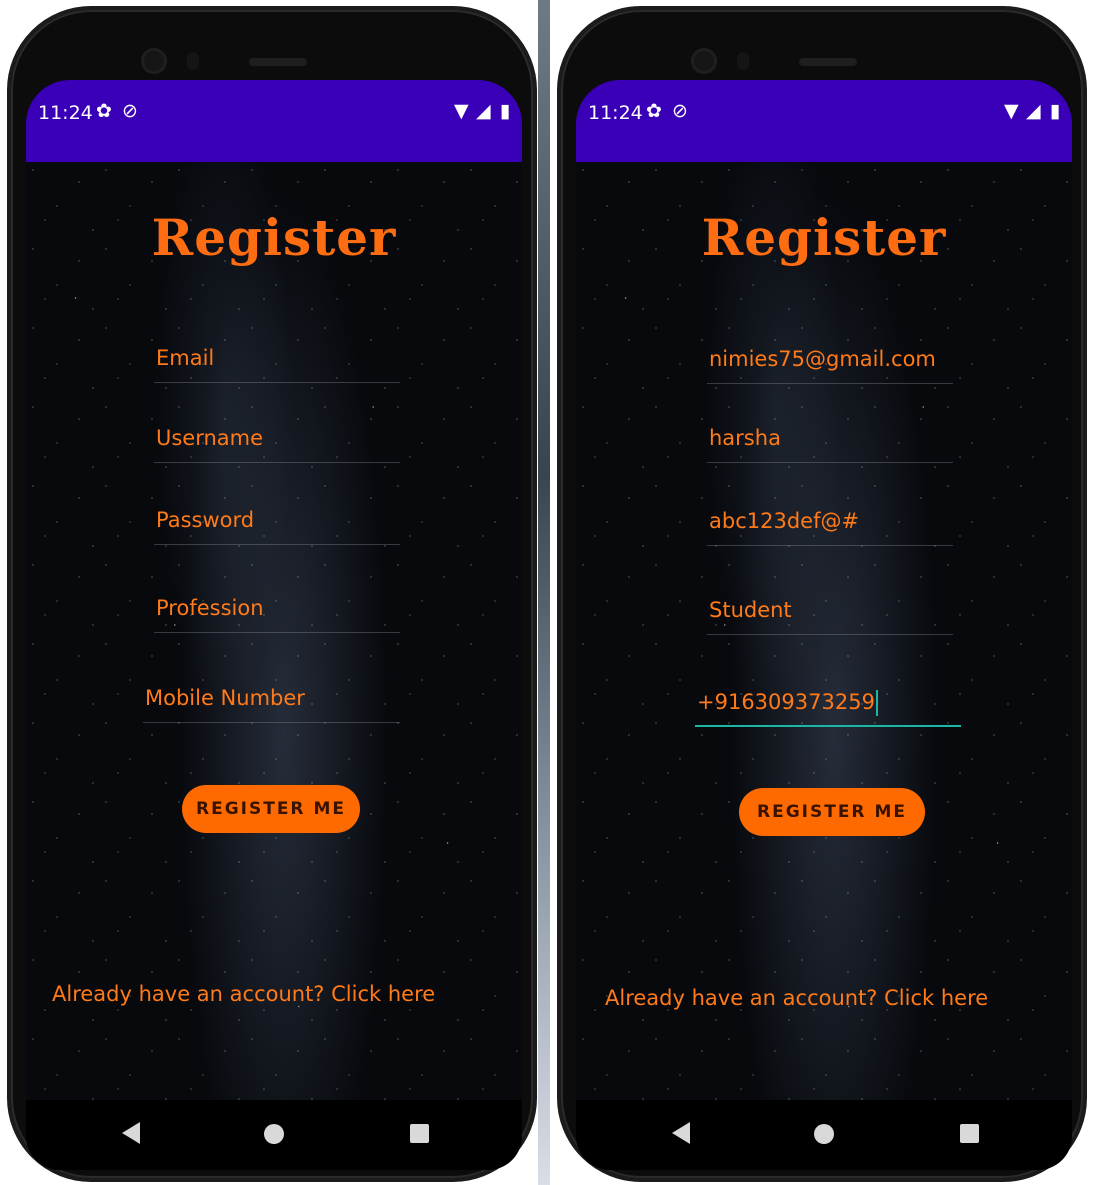 The width and height of the screenshot is (1100, 1185). Describe the element at coordinates (830, 521) in the screenshot. I see `password-field: abc123def@#` at that location.